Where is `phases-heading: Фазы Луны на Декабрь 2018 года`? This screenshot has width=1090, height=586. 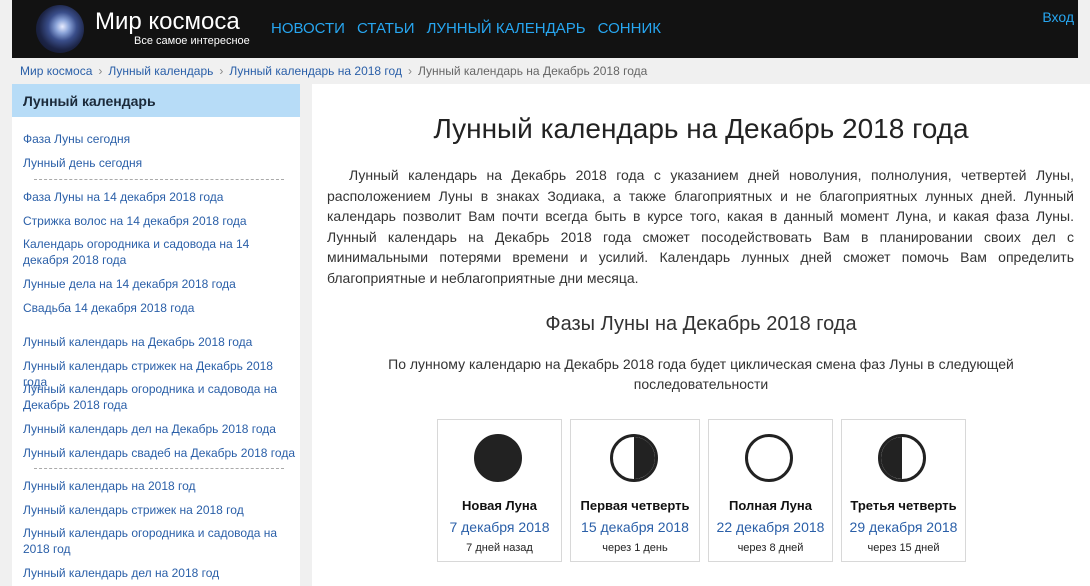 phases-heading: Фазы Луны на Декабрь 2018 года is located at coordinates (701, 324).